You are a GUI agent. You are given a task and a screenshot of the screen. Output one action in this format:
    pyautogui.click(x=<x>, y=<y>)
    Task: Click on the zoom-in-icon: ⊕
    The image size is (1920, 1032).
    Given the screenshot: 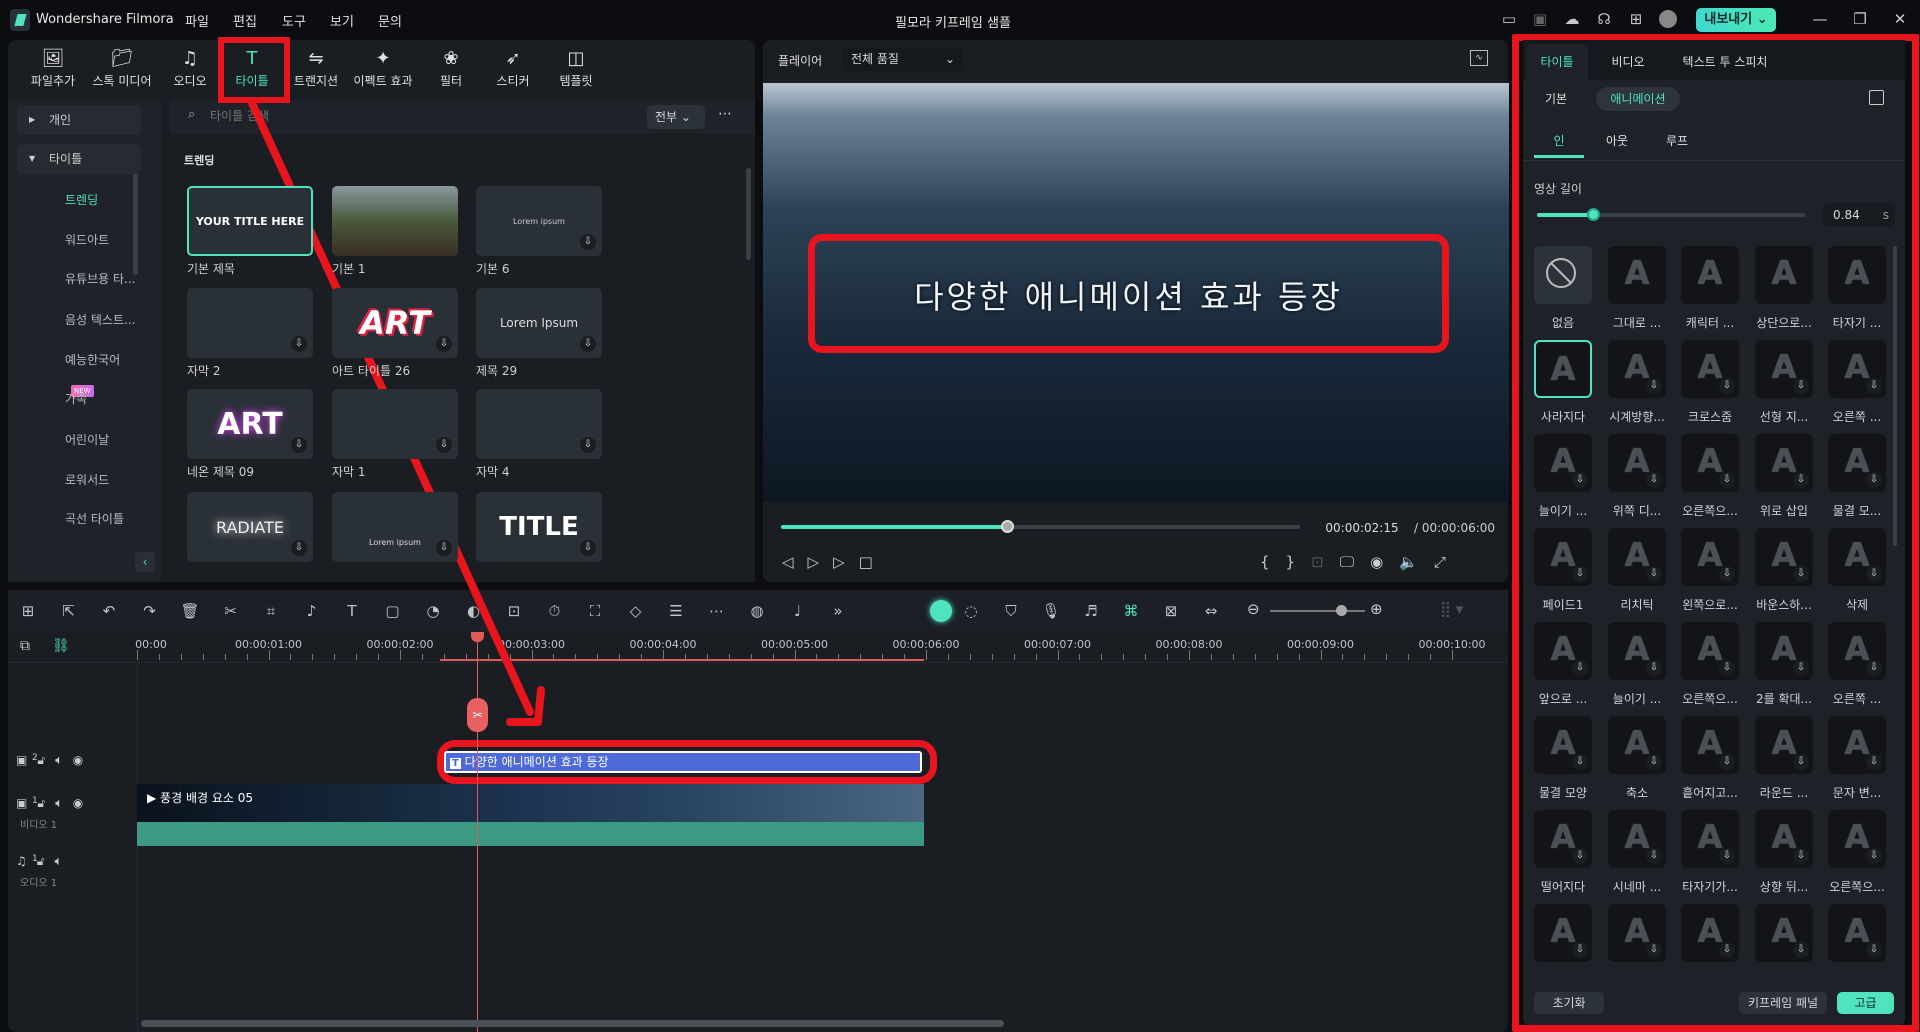 What is the action you would take?
    pyautogui.click(x=1376, y=609)
    